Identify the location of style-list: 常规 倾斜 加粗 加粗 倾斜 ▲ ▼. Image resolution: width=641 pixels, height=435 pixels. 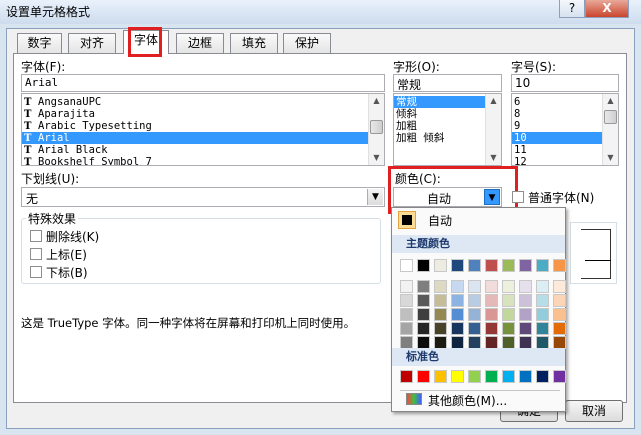
(447, 129).